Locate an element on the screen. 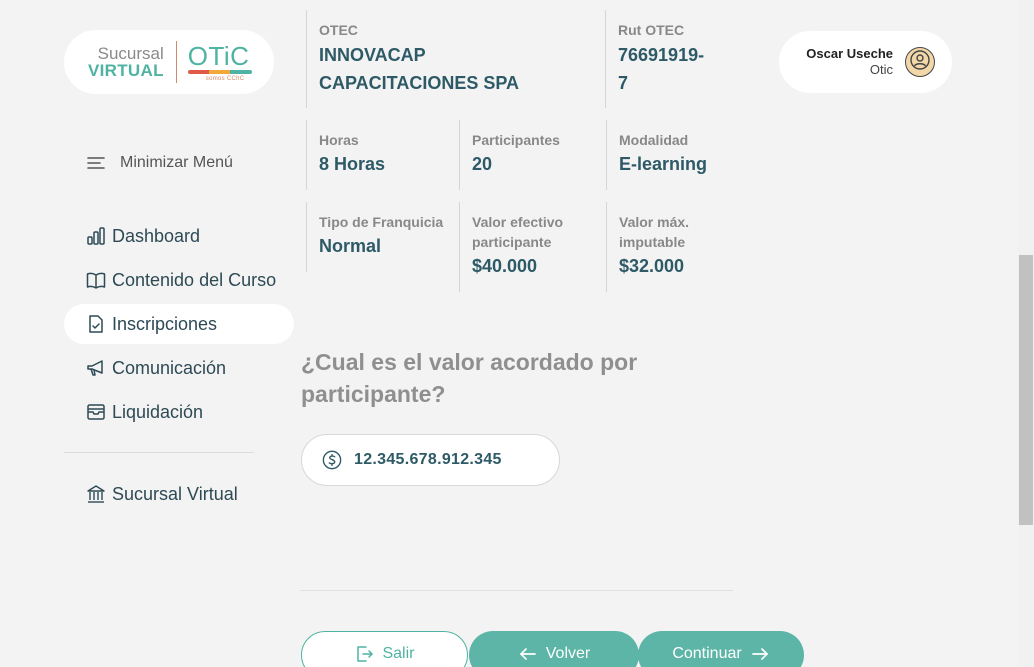 This screenshot has width=1034, height=667. arrow-left-icon is located at coordinates (528, 654).